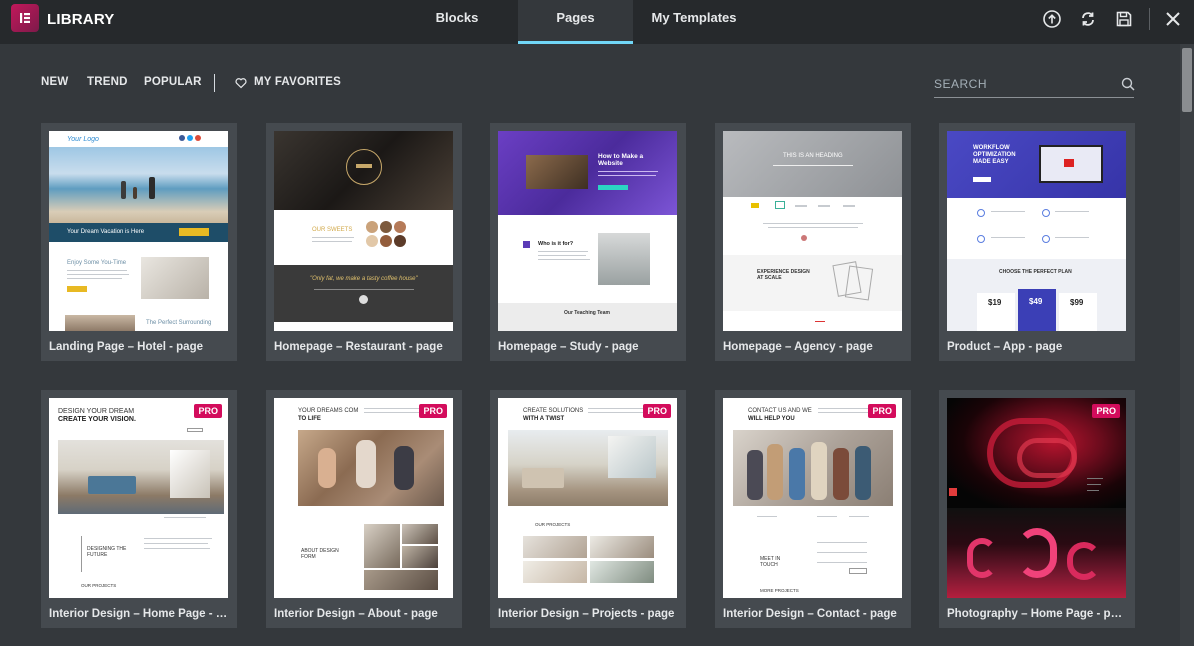  Describe the element at coordinates (587, 313) in the screenshot. I see `thumb-study-team: Our Teaching Team` at that location.